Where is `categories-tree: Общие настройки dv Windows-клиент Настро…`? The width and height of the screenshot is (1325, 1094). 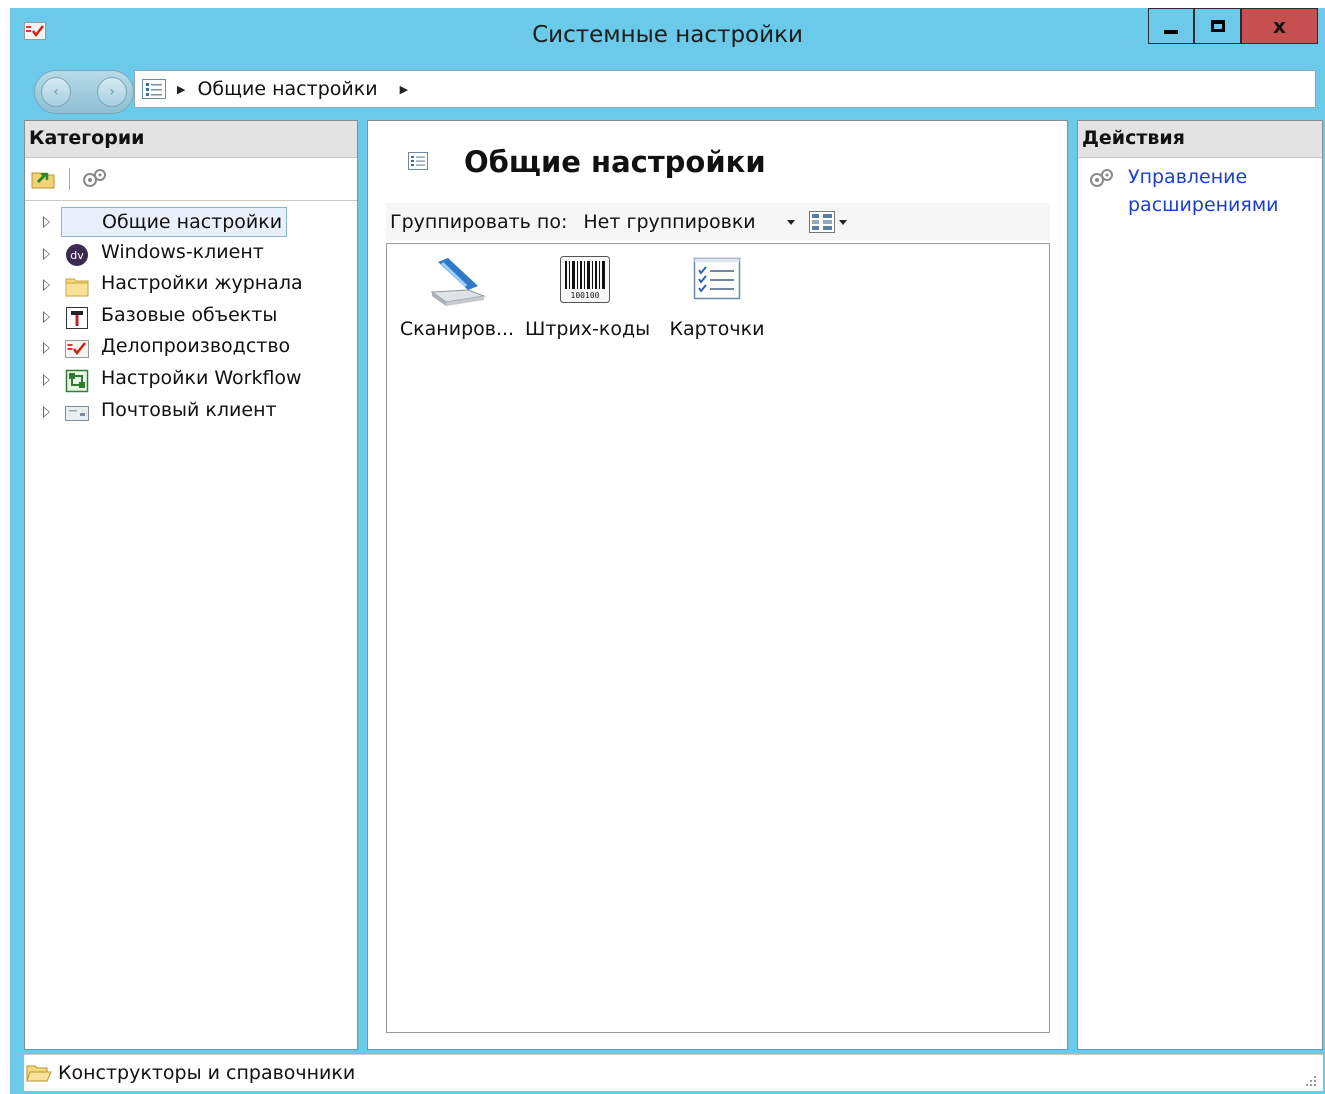
categories-tree: Общие настройки dv Windows-клиент Настро… is located at coordinates (191, 317).